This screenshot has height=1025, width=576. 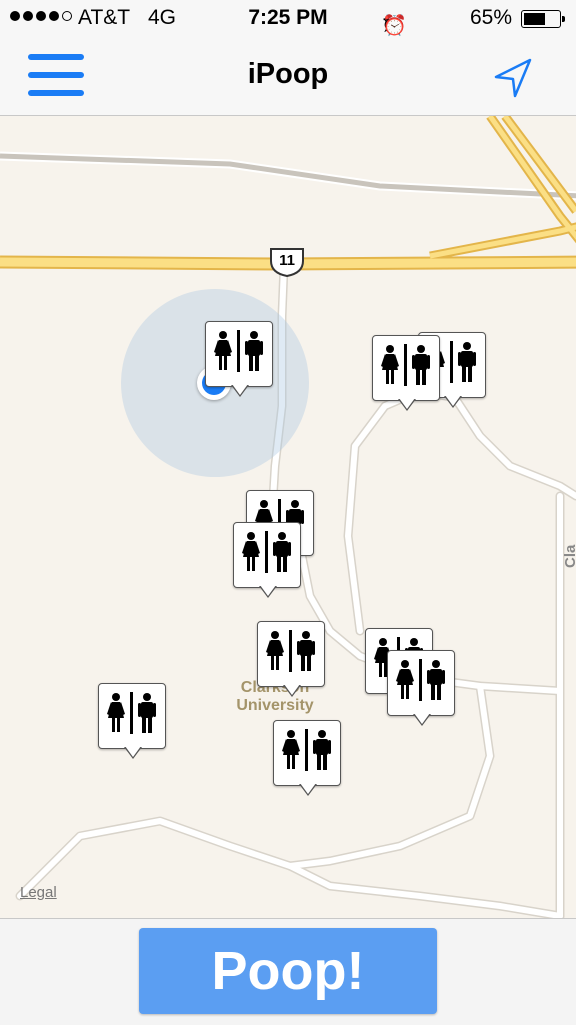 What do you see at coordinates (569, 556) in the screenshot?
I see `street-label: Cla` at bounding box center [569, 556].